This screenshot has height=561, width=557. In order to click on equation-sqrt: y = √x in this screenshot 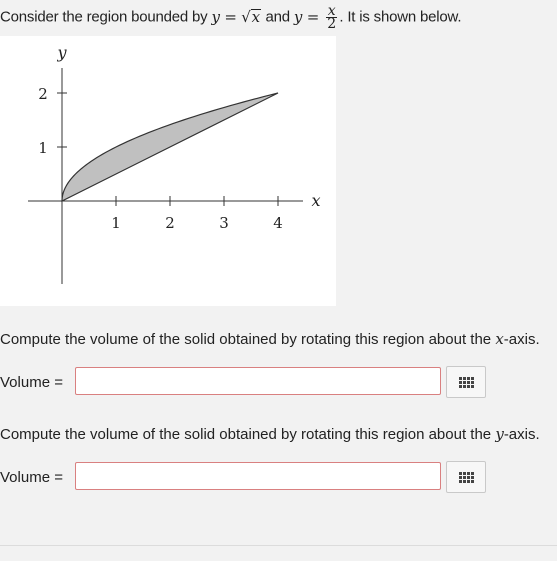, I will do `click(238, 17)`.